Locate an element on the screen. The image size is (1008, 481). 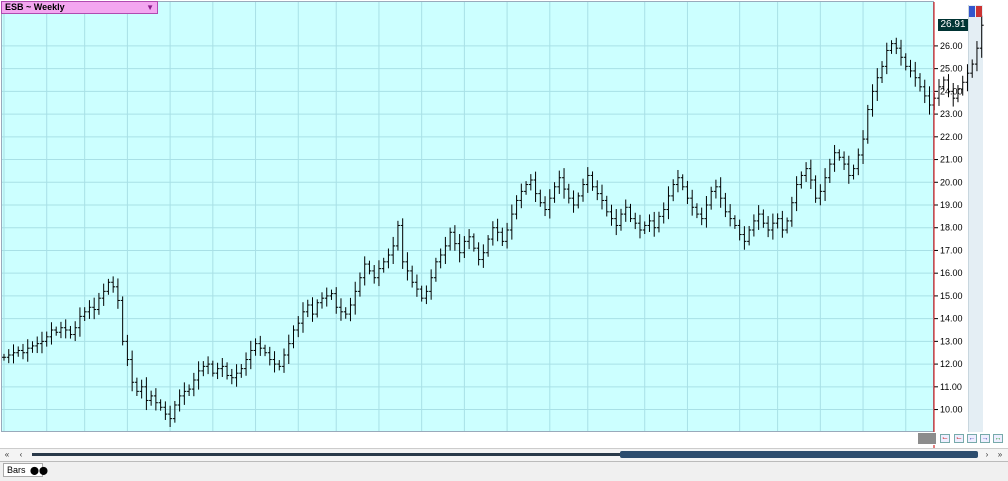
link-dots-icon: ⬤⬤ is located at coordinates (39, 470).